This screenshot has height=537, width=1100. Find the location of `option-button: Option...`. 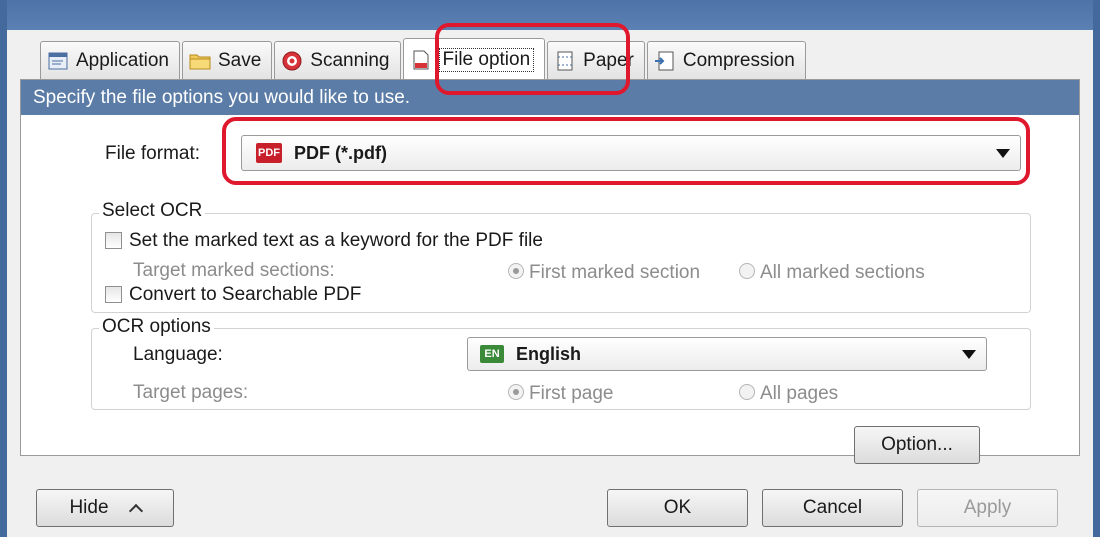

option-button: Option... is located at coordinates (917, 445).